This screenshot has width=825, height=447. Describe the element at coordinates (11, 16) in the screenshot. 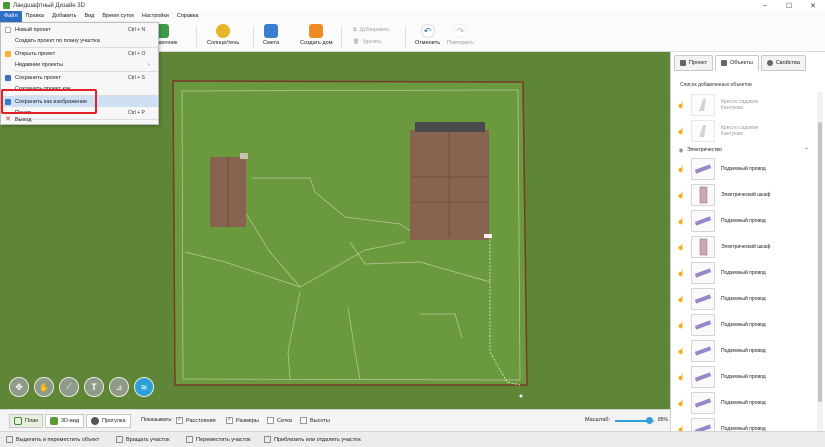

I see `menu-file: Файл` at that location.